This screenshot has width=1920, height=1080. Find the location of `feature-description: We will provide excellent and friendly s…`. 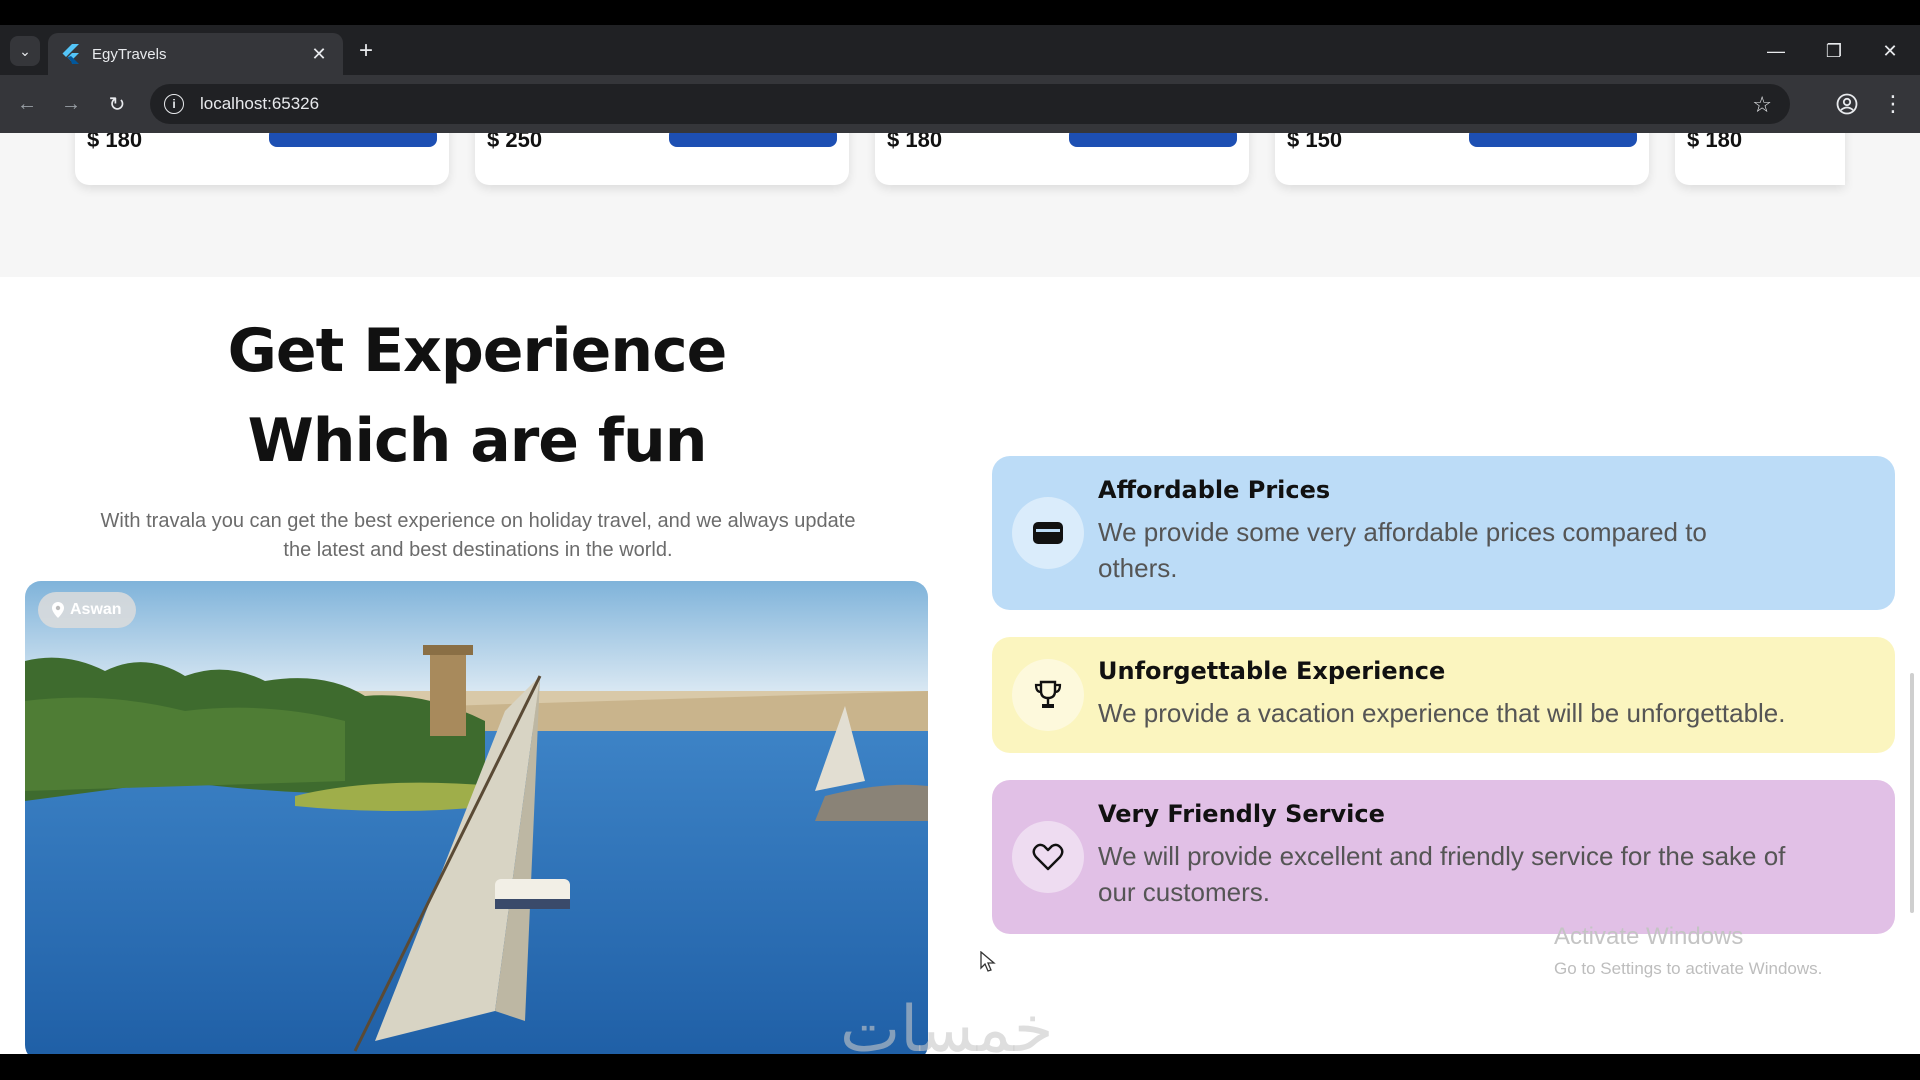

feature-description: We will provide excellent and friendly s… is located at coordinates (1484, 874).